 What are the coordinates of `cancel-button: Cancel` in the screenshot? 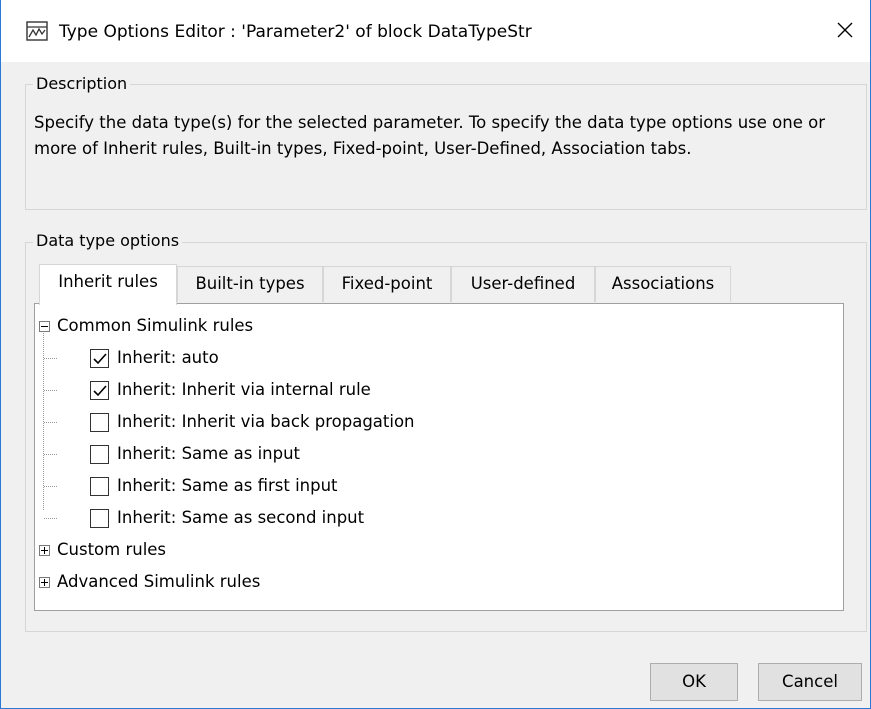 It's located at (810, 682).